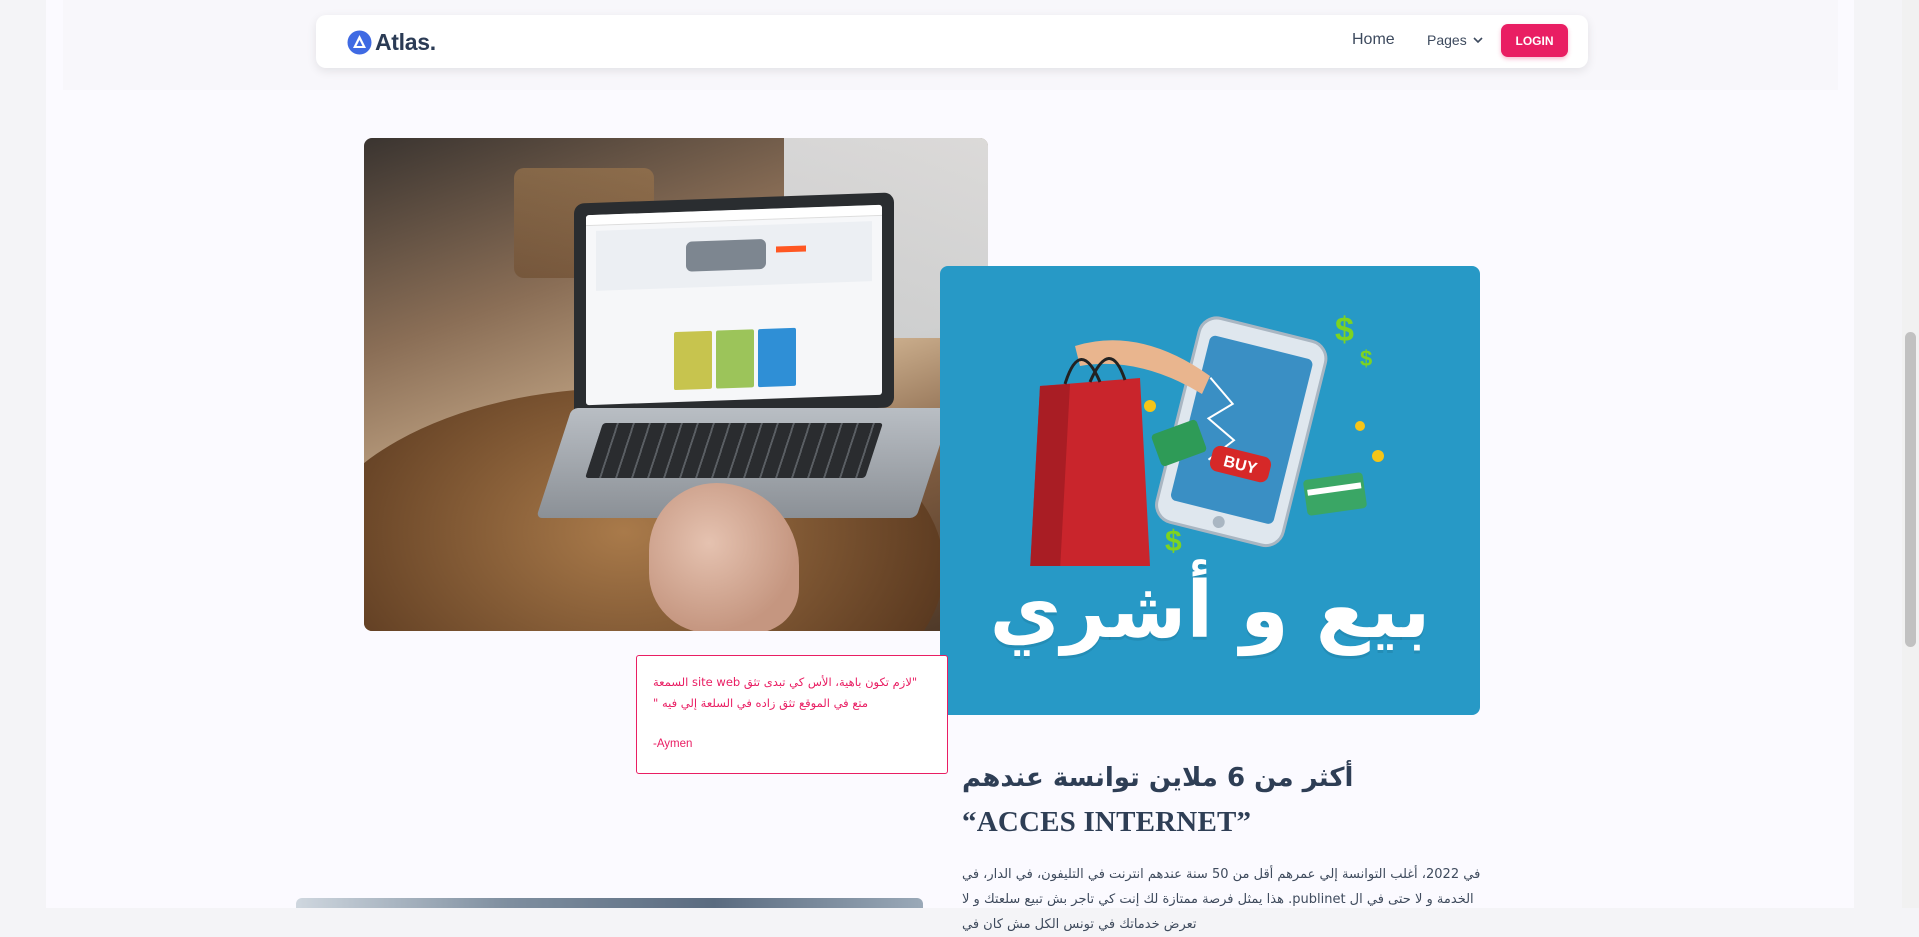  What do you see at coordinates (726, 255) in the screenshot?
I see `display-truck` at bounding box center [726, 255].